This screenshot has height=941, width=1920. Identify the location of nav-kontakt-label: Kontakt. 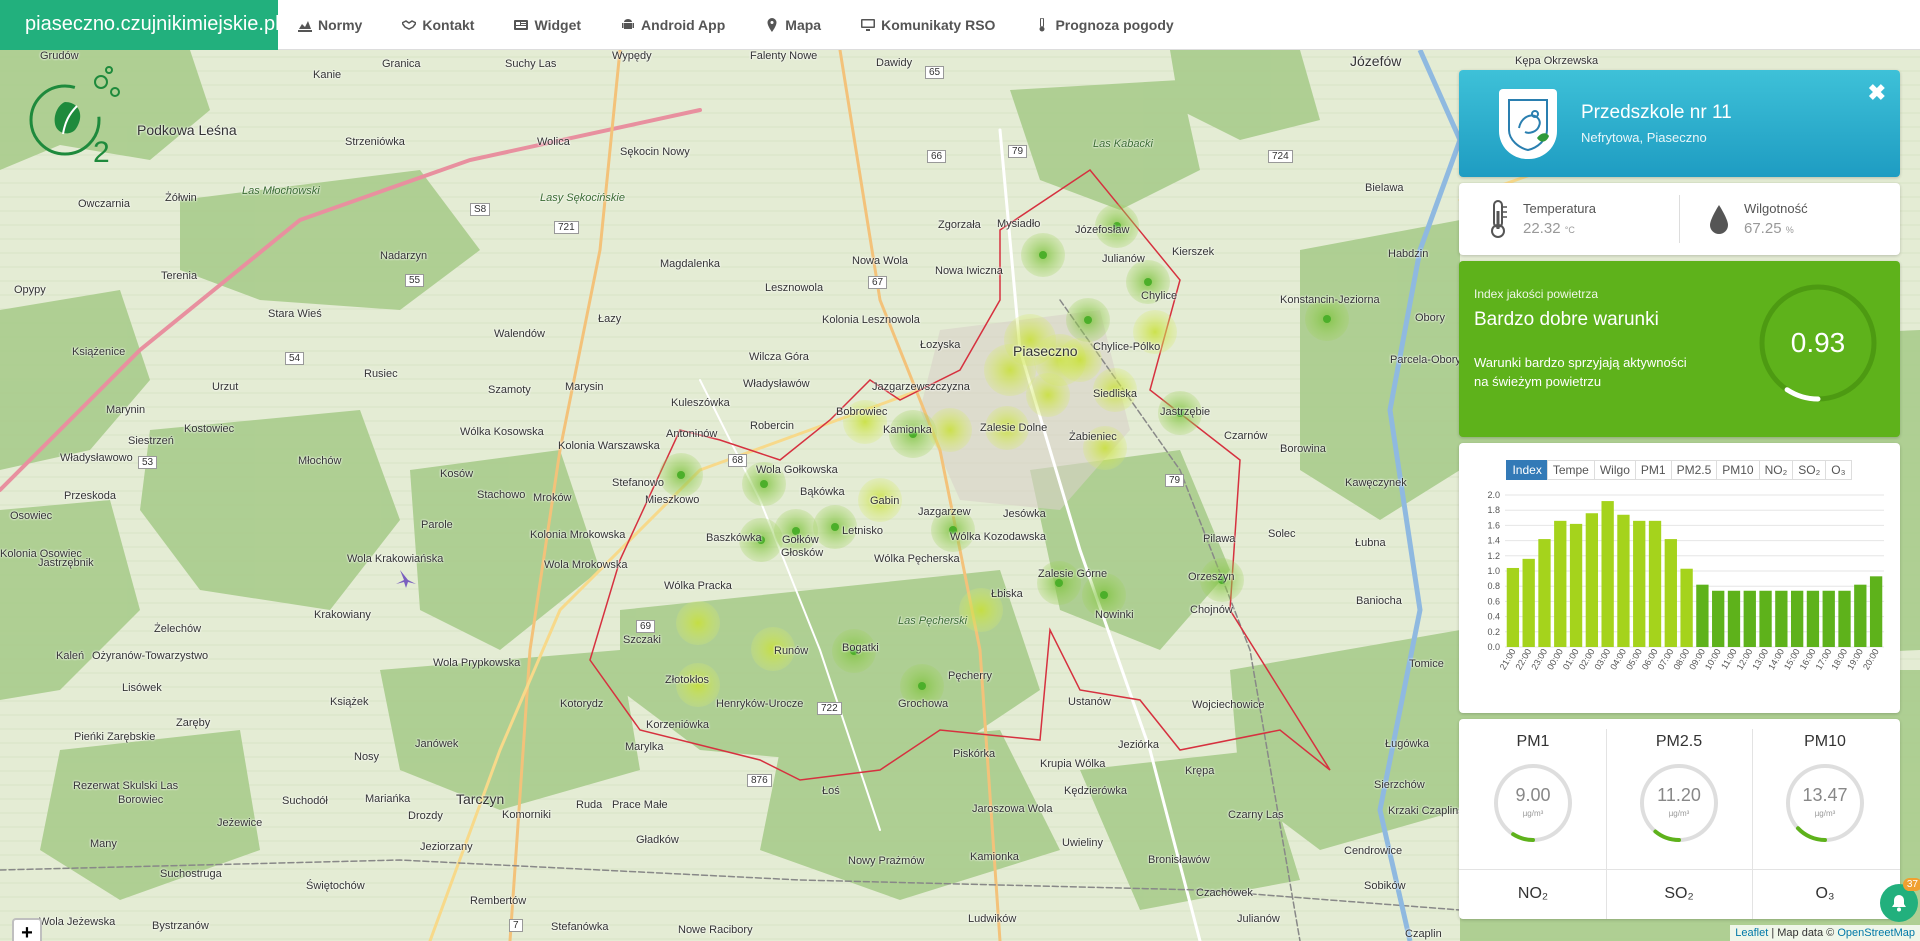
(448, 24).